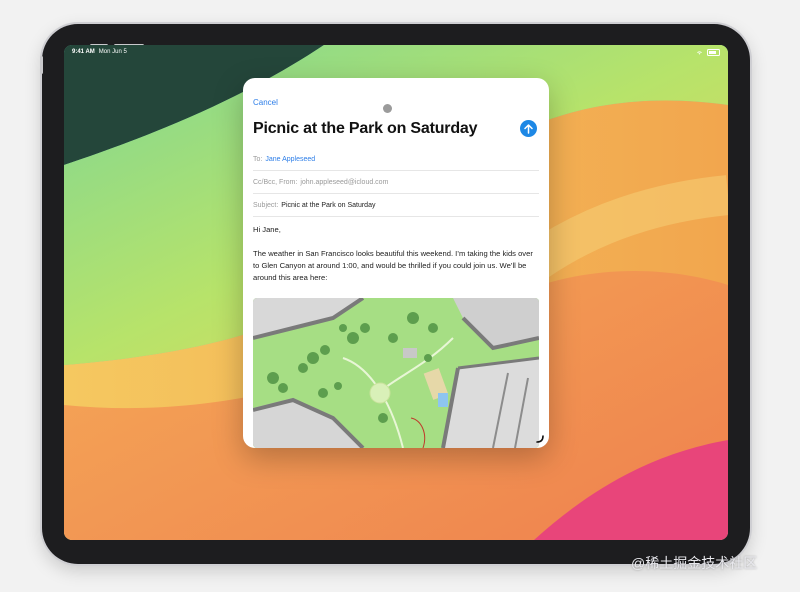 This screenshot has height=592, width=800. I want to click on cc-from-label: Cc/Bcc, From:, so click(275, 182).